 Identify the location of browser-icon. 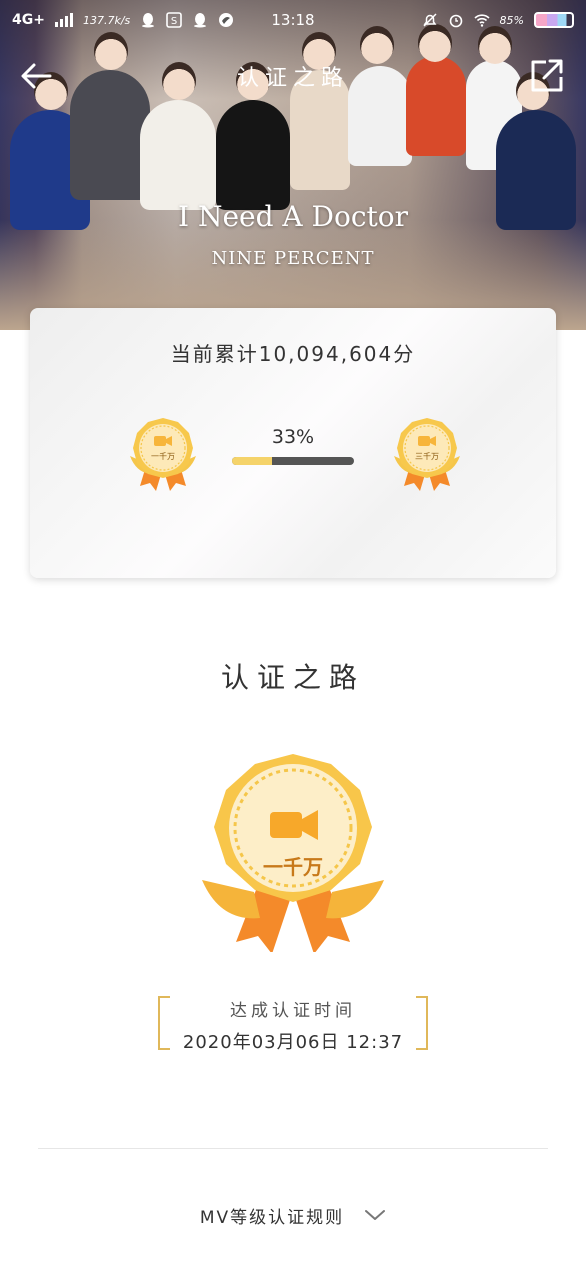
(226, 20).